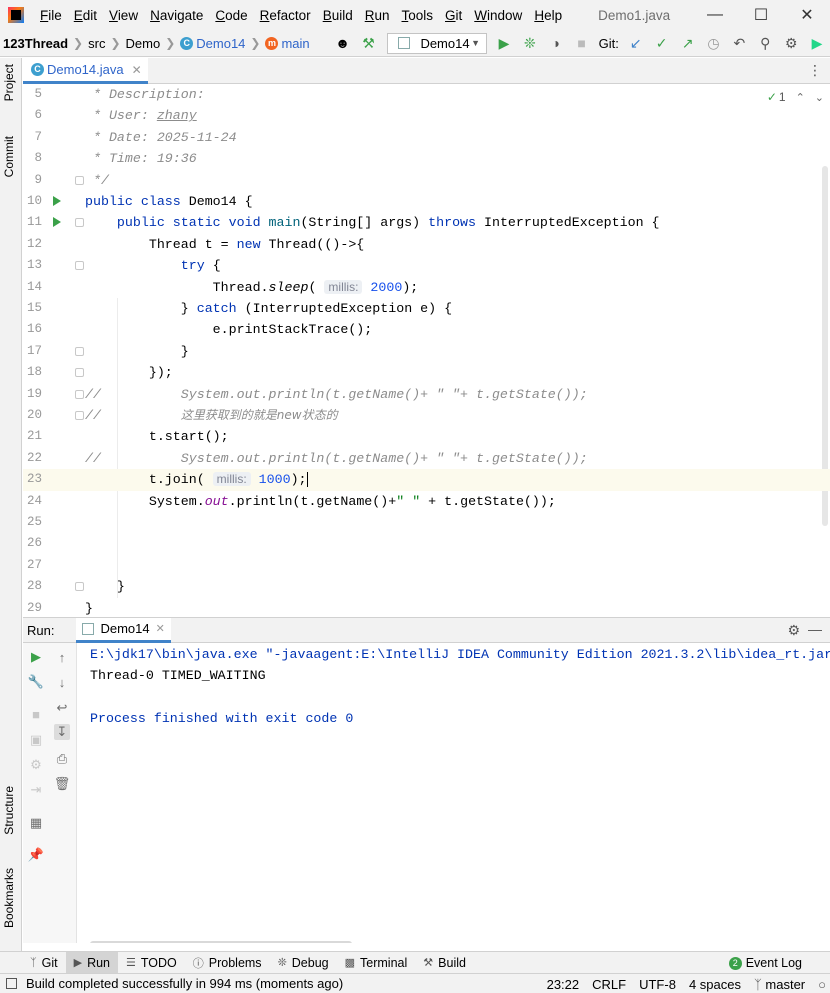 This screenshot has height=993, width=830. Describe the element at coordinates (62, 682) in the screenshot. I see `arrow-down-icon: ↓` at that location.